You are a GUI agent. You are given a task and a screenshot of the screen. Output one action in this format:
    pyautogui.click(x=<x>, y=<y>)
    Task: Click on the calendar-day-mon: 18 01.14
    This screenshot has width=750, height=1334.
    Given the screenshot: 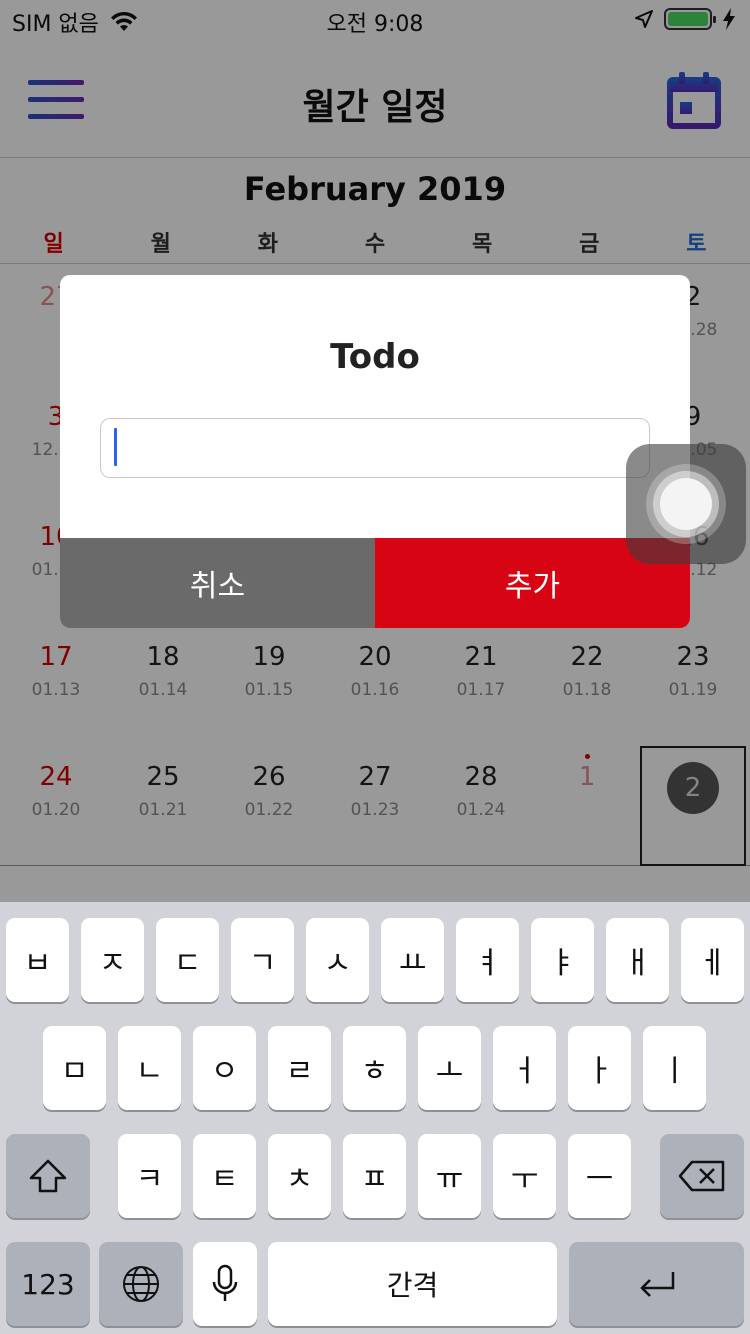 What is the action you would take?
    pyautogui.click(x=163, y=686)
    